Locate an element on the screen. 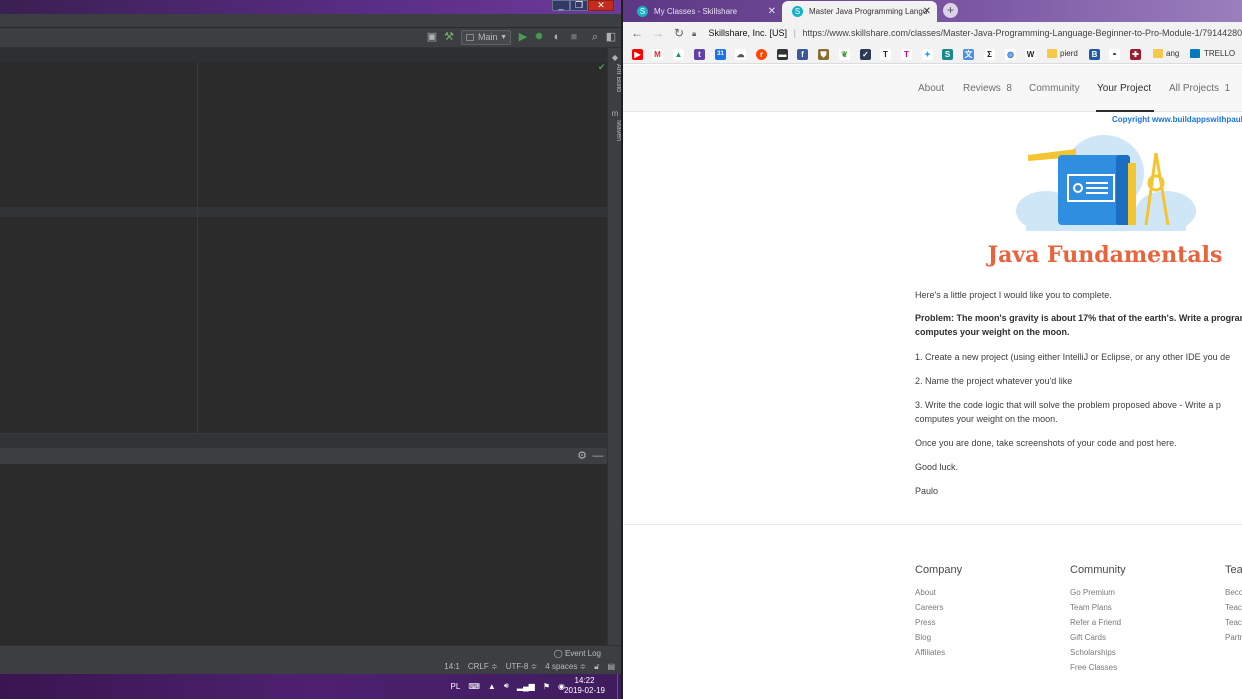  twitter-bookmark-icon: ✦ is located at coordinates (927, 54).